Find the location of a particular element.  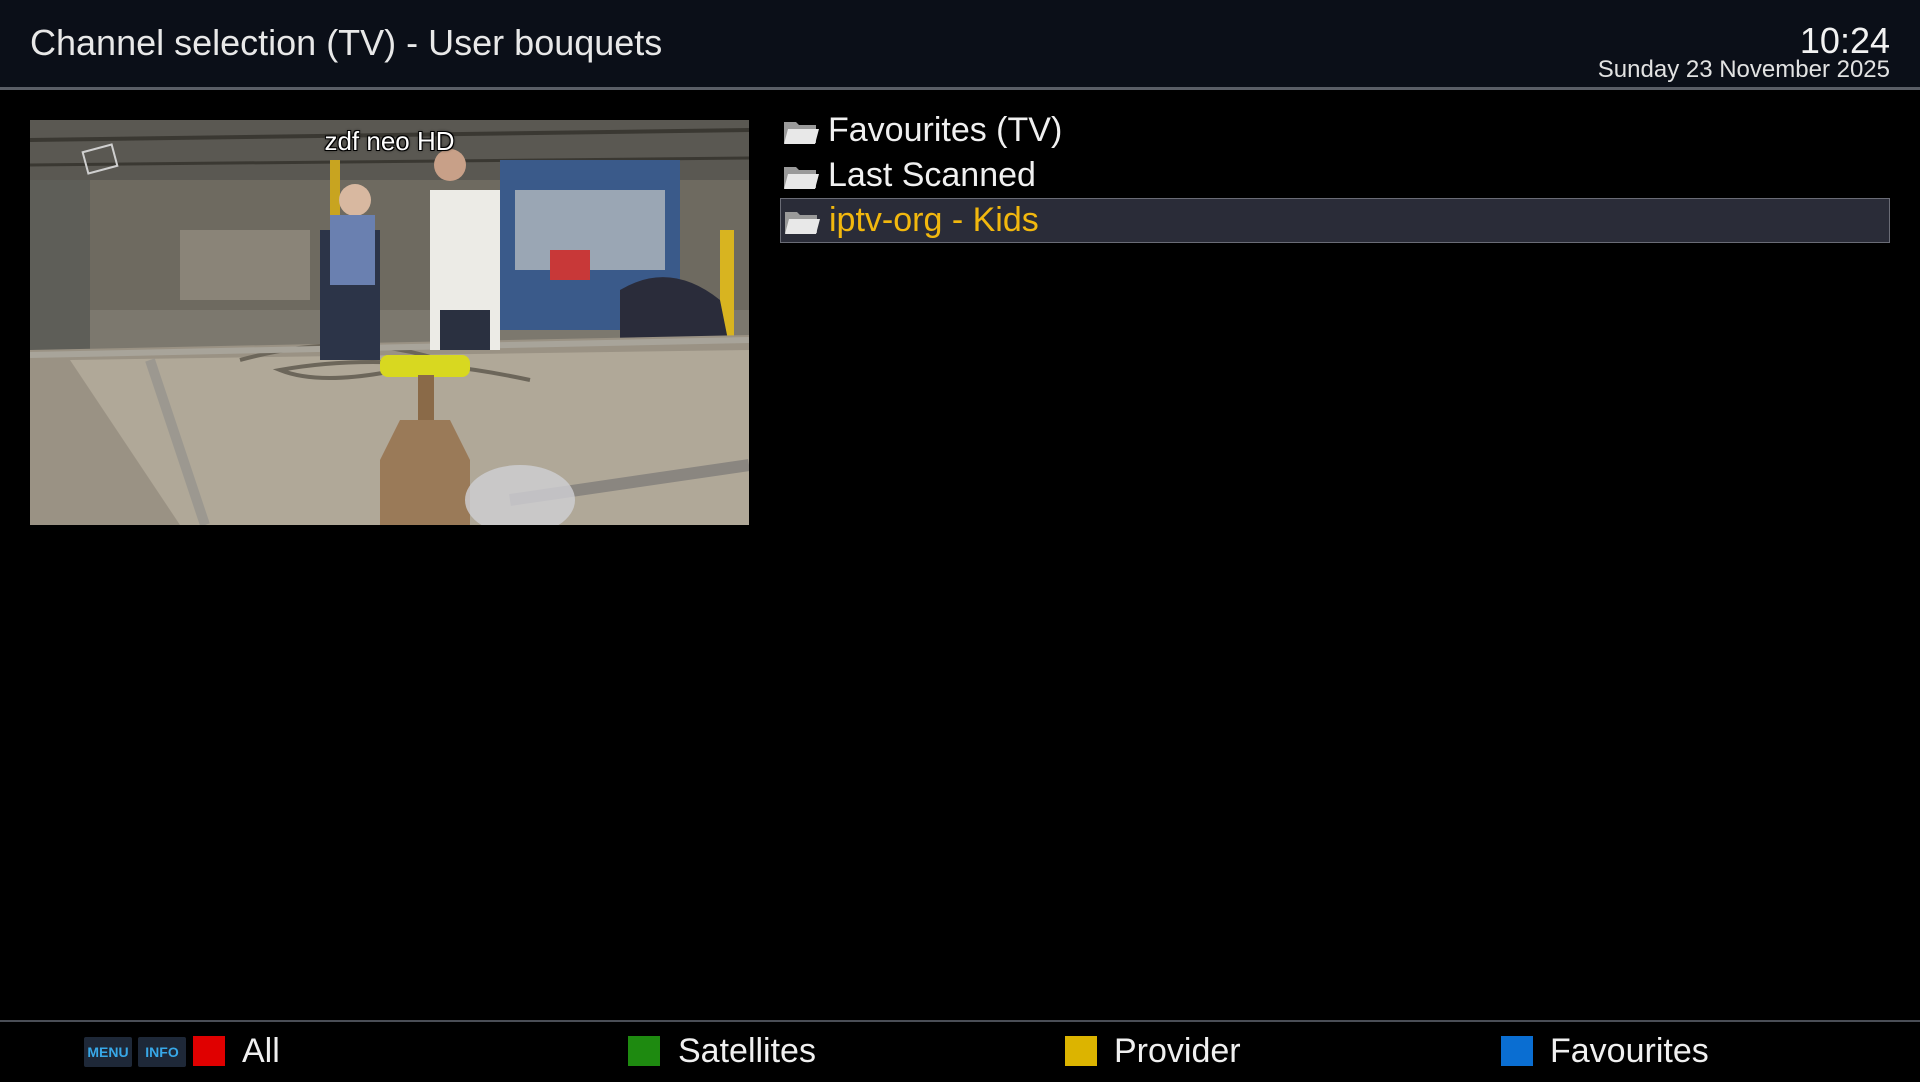

green-button-swatch is located at coordinates (644, 1051).